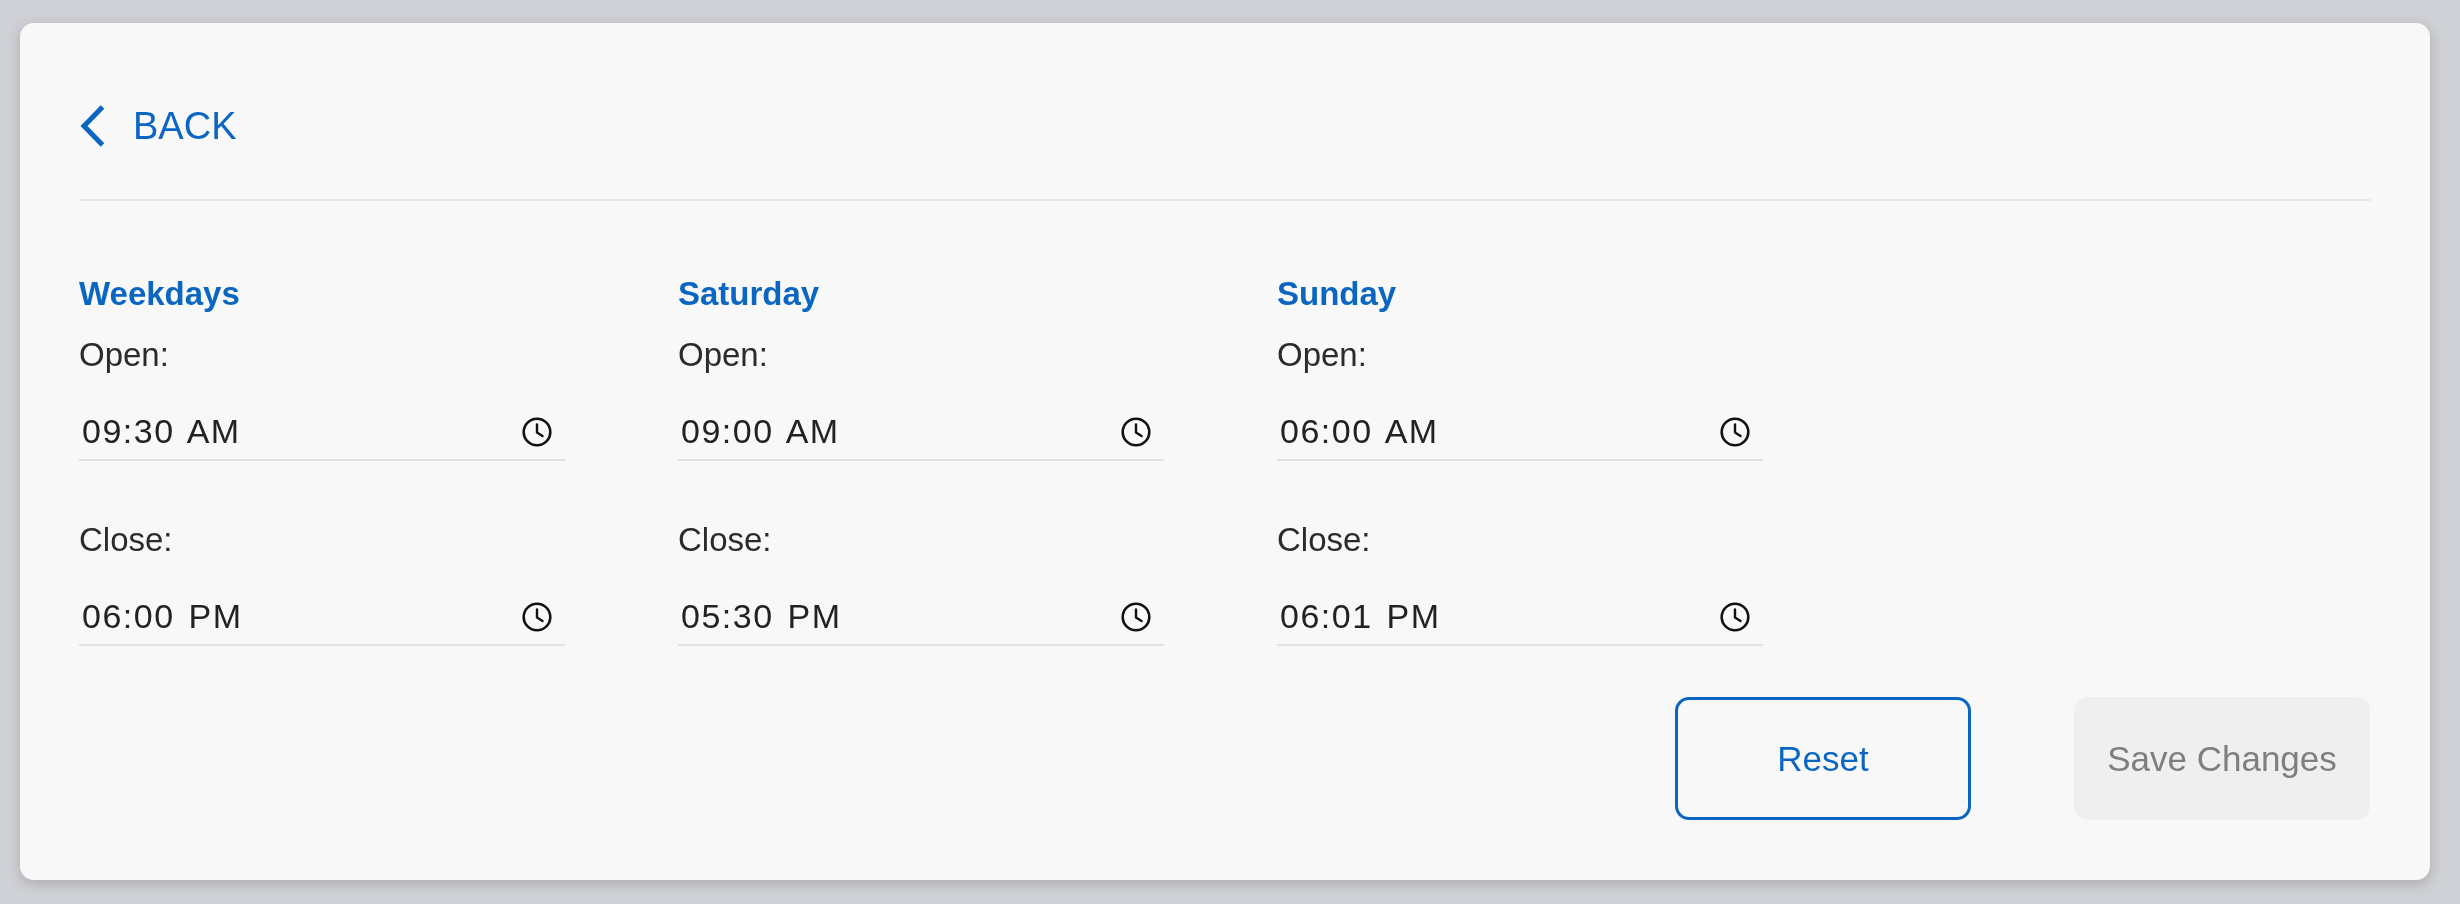 Image resolution: width=2460 pixels, height=904 pixels. Describe the element at coordinates (1520, 429) in the screenshot. I see `time-field: 06:00 AM` at that location.